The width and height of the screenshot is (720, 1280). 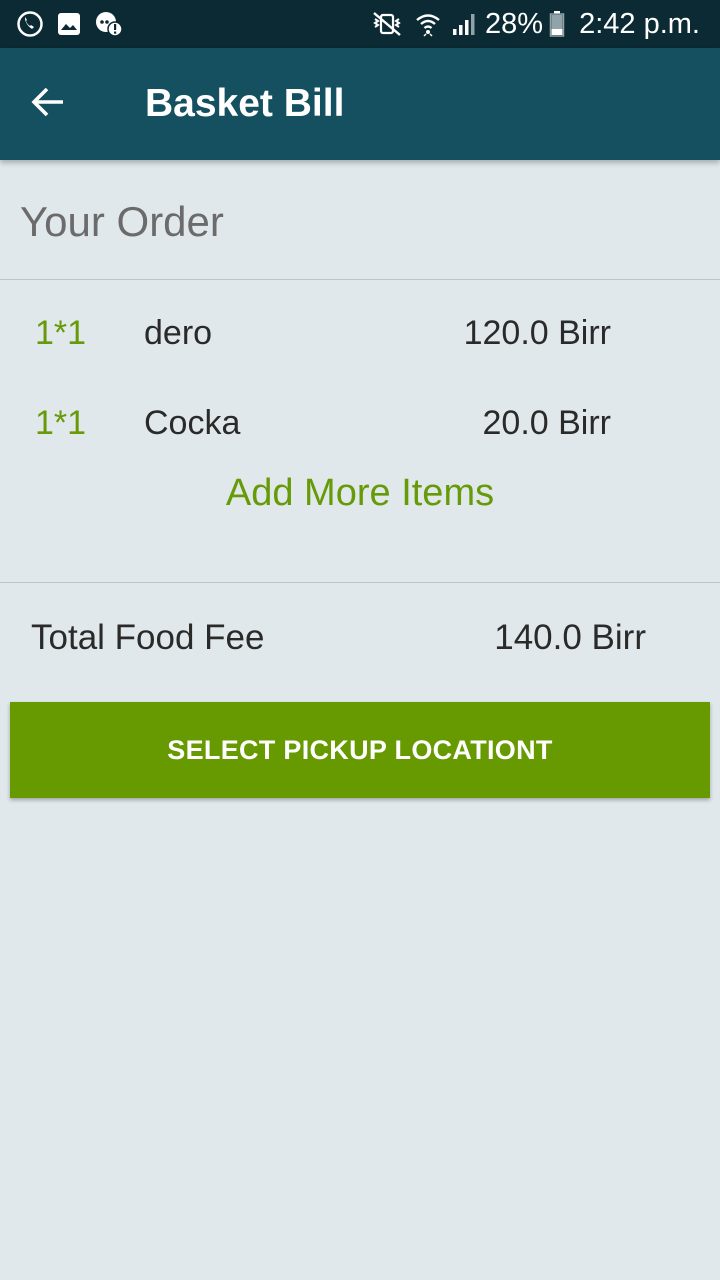 I want to click on status-bar: 28% 2:42 p.m., so click(x=360, y=24).